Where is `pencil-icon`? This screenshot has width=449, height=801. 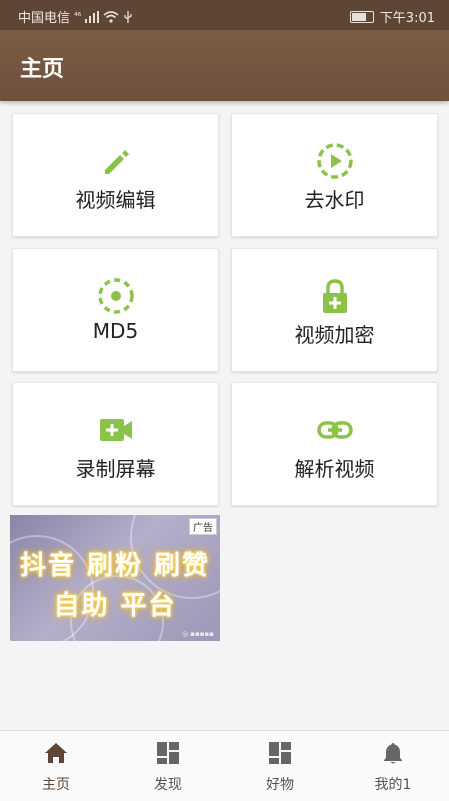 pencil-icon is located at coordinates (117, 162).